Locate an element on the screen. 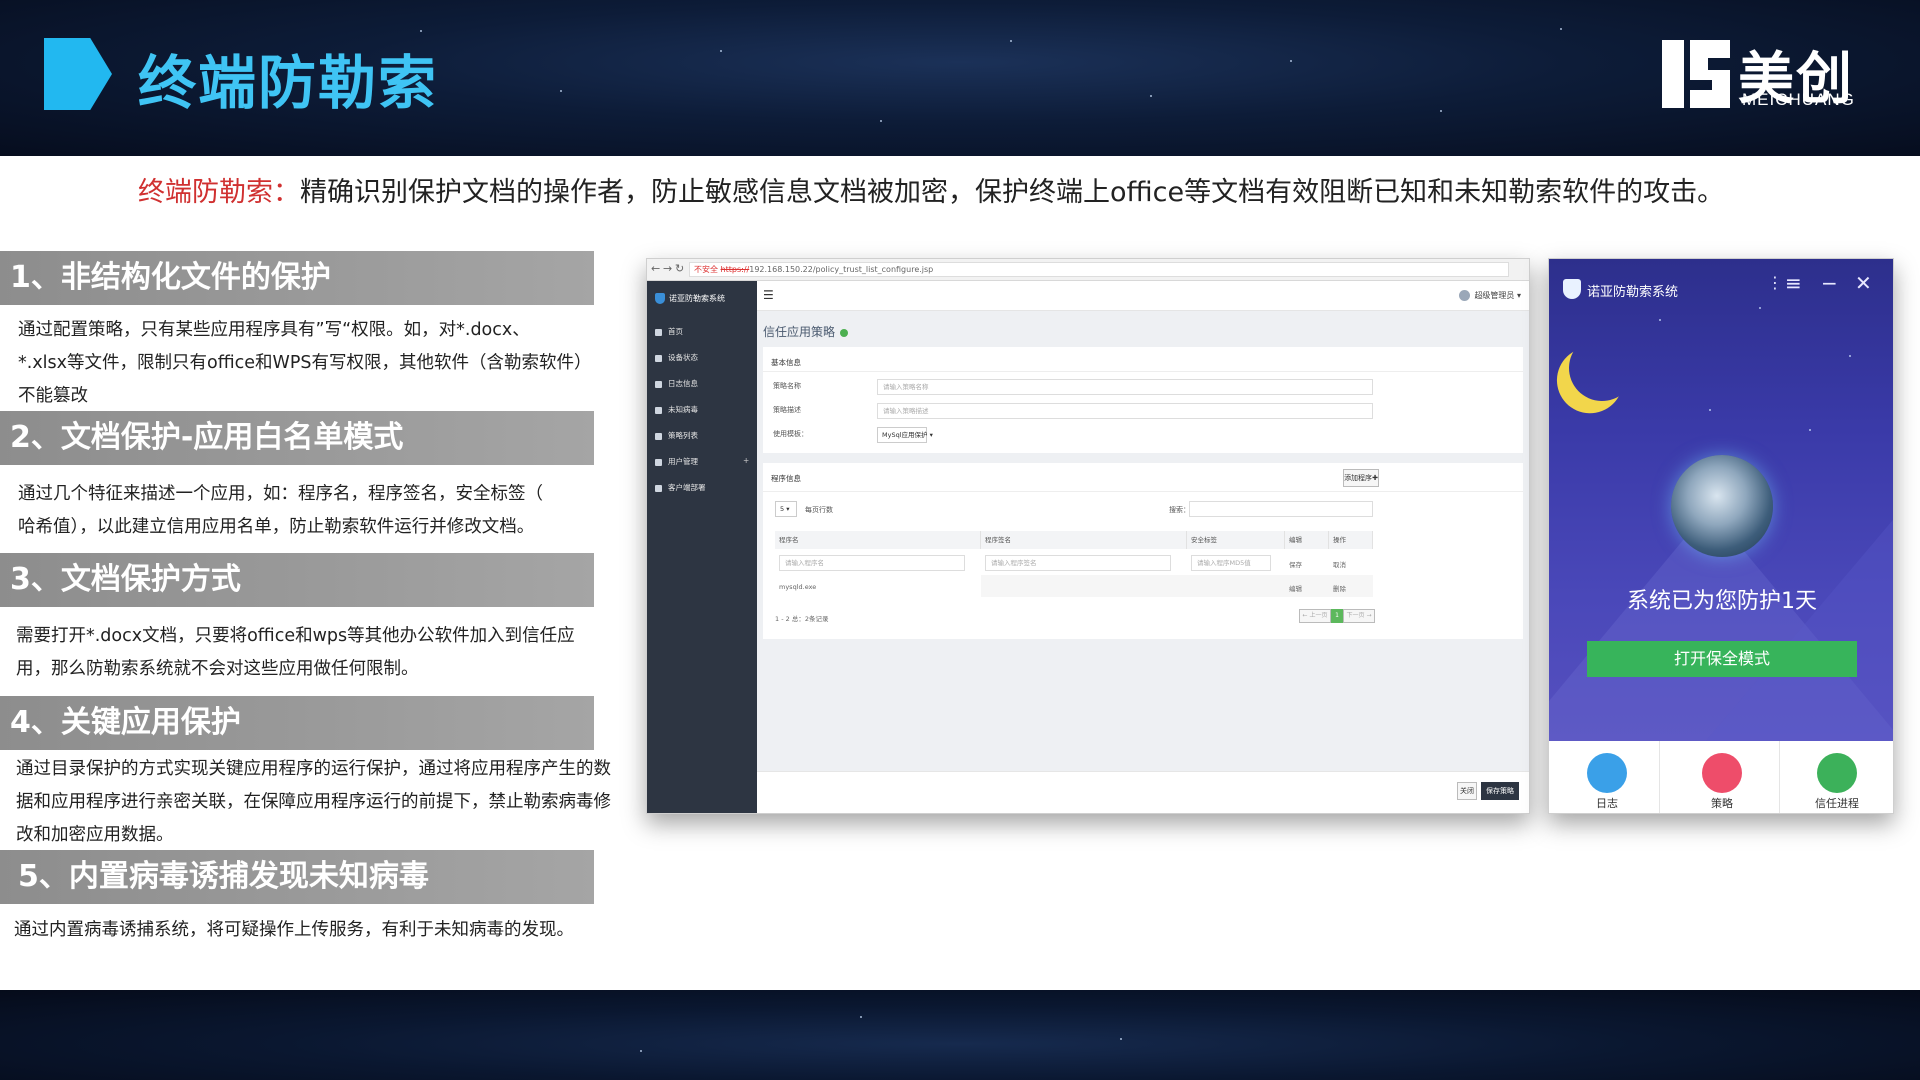 This screenshot has height=1080, width=1920. section-2-title: 2、文档保护-应用白名单模式 is located at coordinates (297, 438).